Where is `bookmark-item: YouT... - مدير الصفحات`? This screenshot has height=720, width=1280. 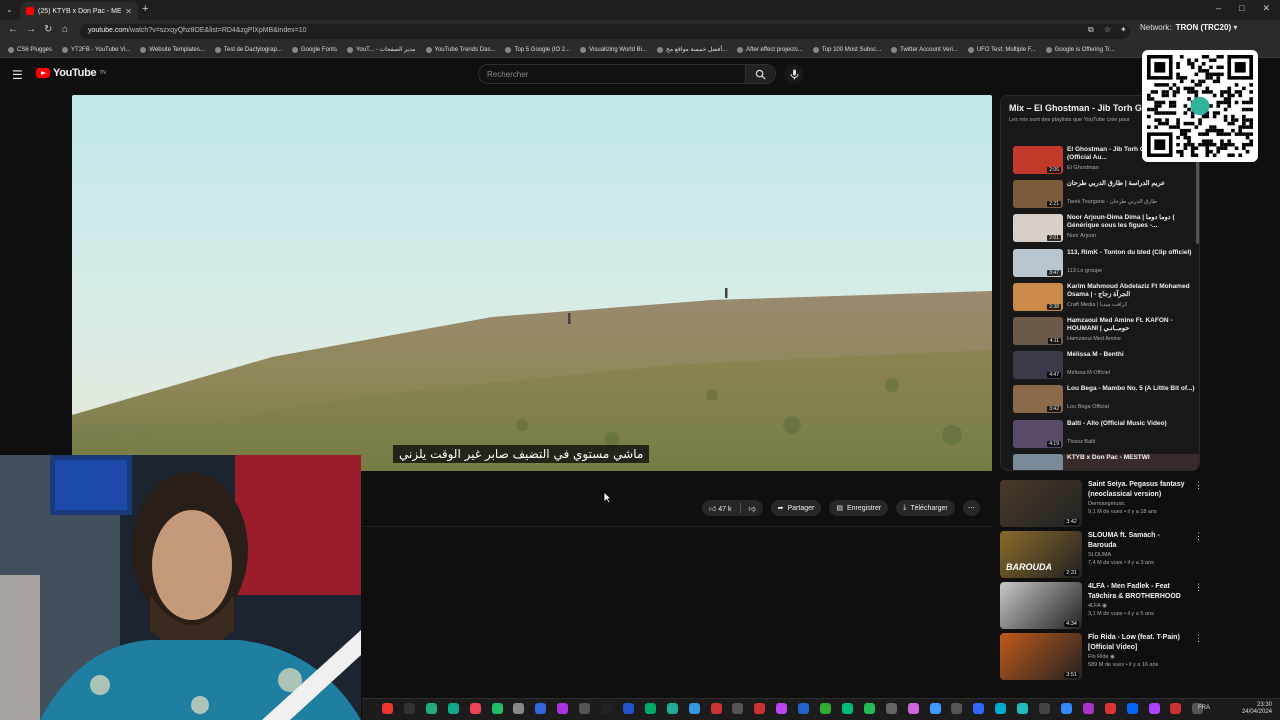
bookmark-item: YouT... - مدير الصفحات is located at coordinates (381, 49).